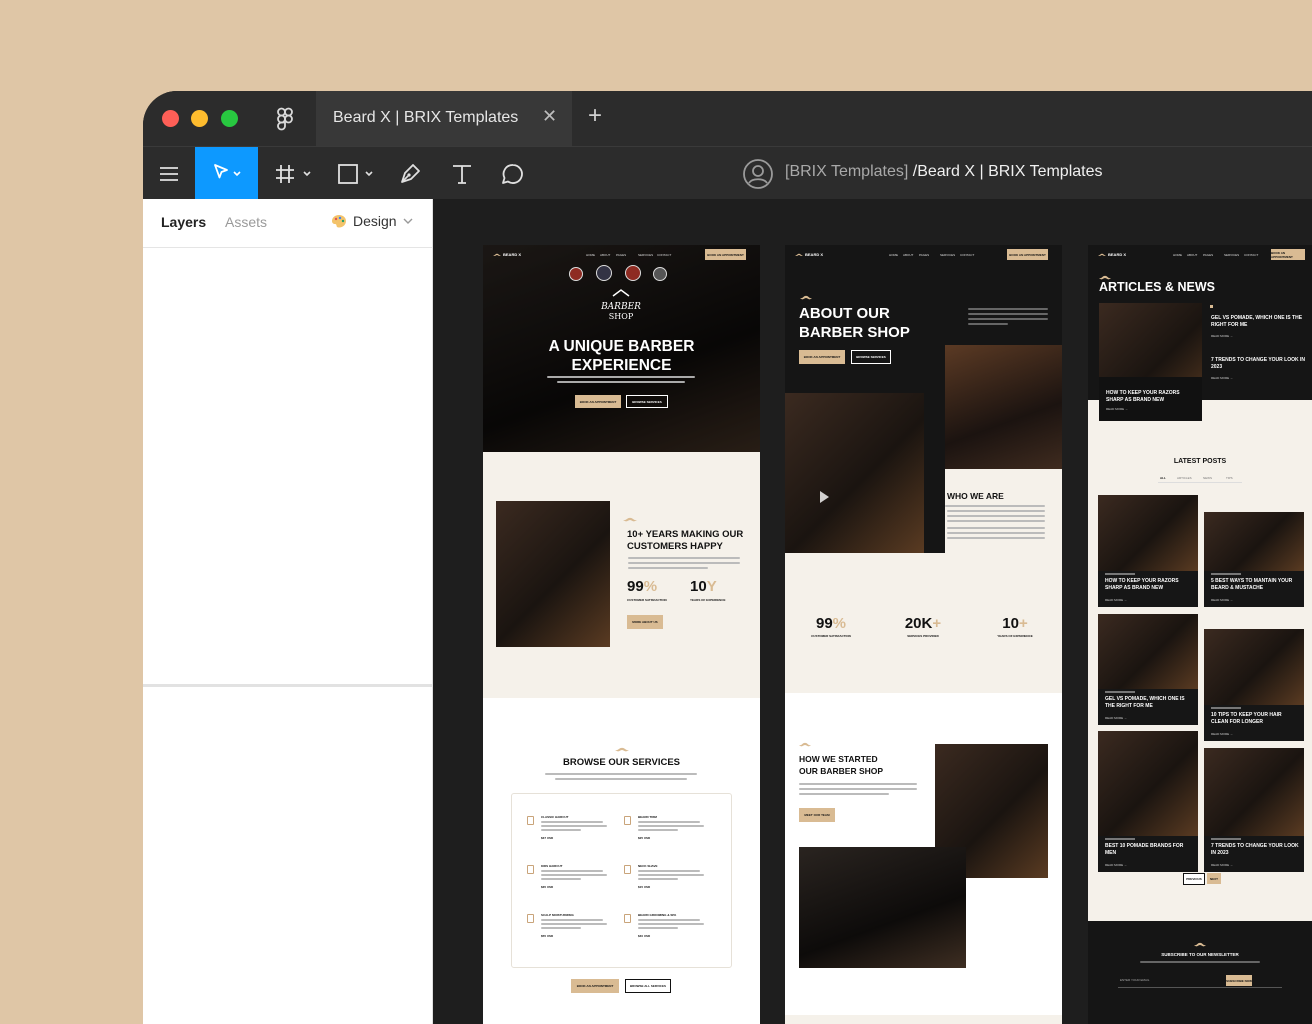  I want to click on post-card: BEST 10 POMADE BRANDS FOR MEN READ MORE →, so click(1148, 801).